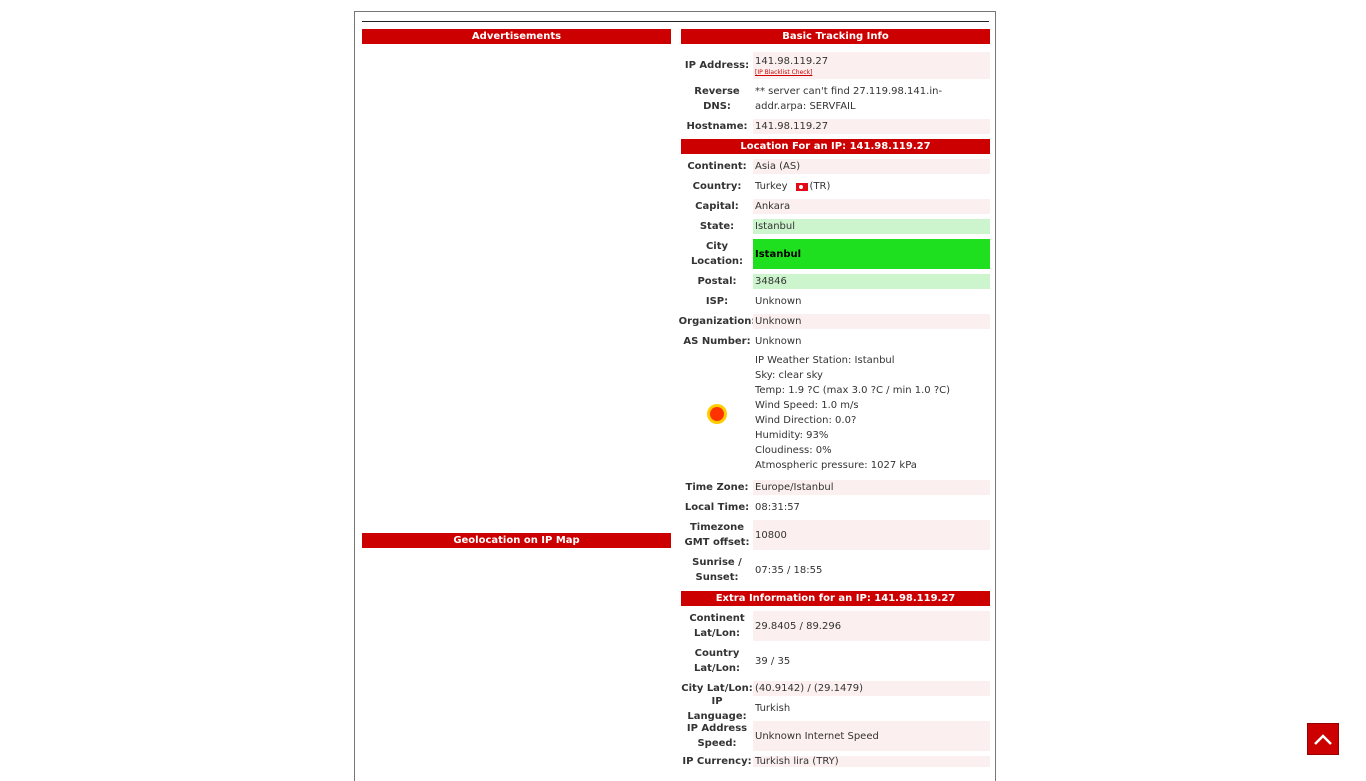  I want to click on sunrise-sunset-row: Sunrise / Sunset: 07:35 / 18:55, so click(835, 570).